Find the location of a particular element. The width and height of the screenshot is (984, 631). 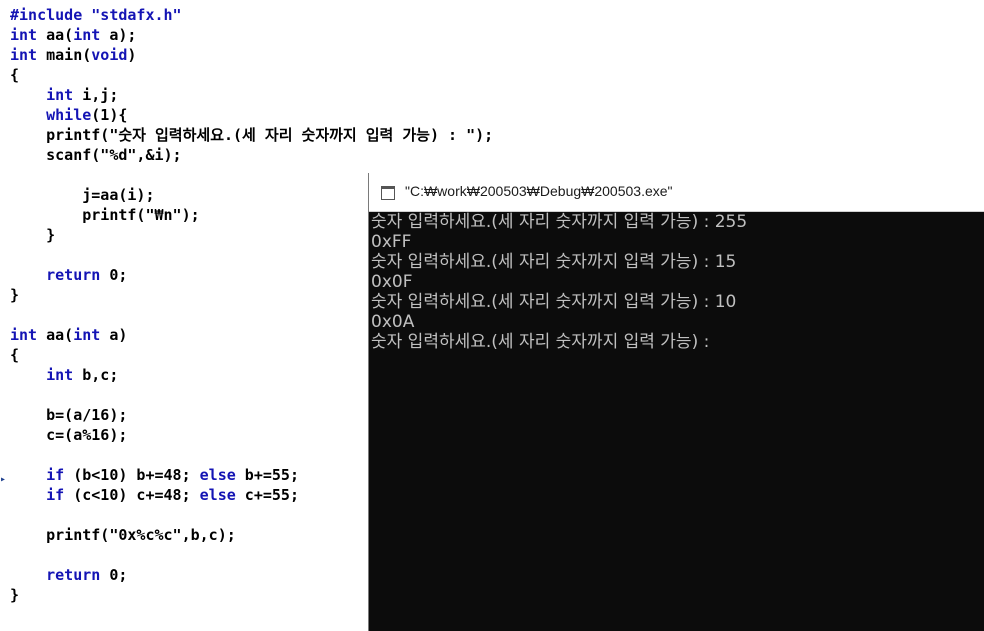

code-line: int aa(int a); is located at coordinates (251, 35).